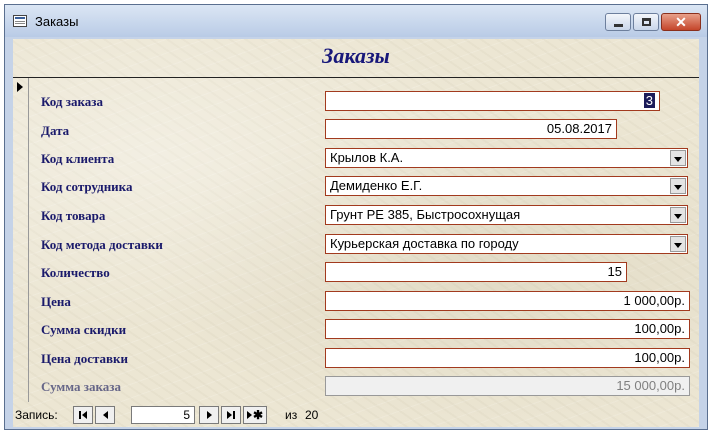  I want to click on next-record-button, so click(209, 415).